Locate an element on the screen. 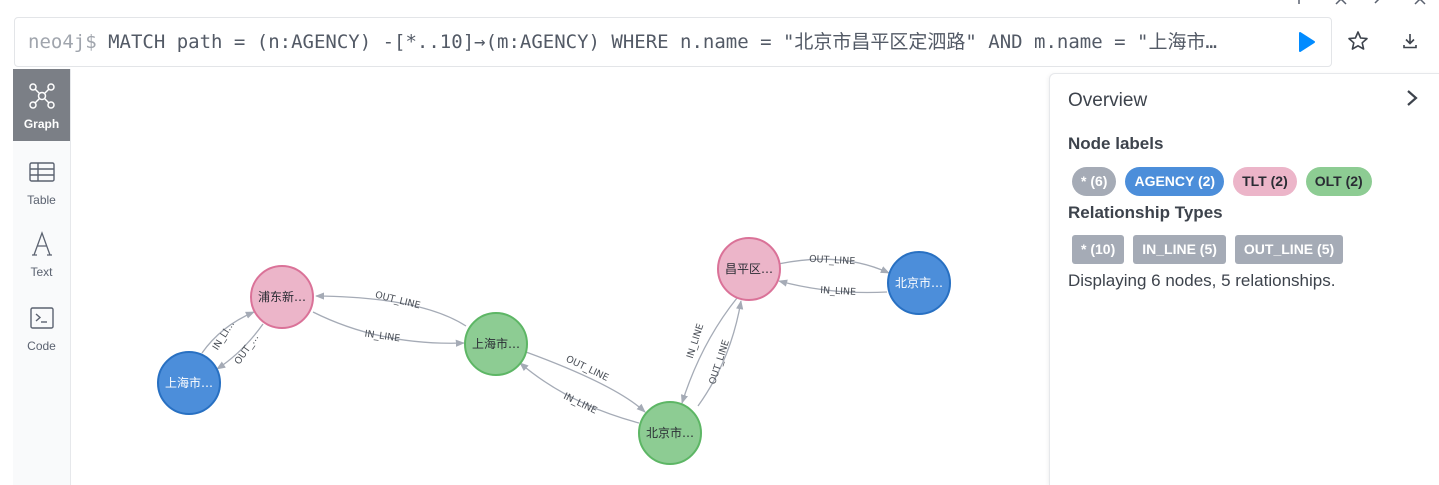 The width and height of the screenshot is (1439, 485). node-labels-list: * (6) AGENCY (2) TLT (2) OLT (2) is located at coordinates (1222, 181).